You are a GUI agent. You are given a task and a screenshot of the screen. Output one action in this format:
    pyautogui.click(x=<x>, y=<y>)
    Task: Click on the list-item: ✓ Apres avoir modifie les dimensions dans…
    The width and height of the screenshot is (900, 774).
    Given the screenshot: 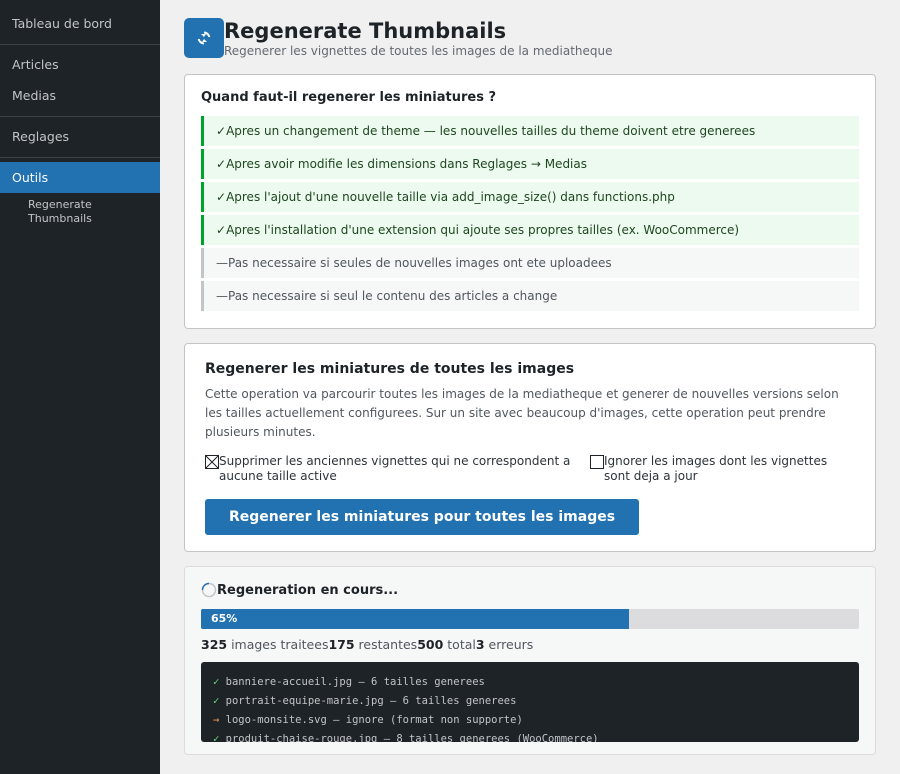 What is the action you would take?
    pyautogui.click(x=530, y=164)
    